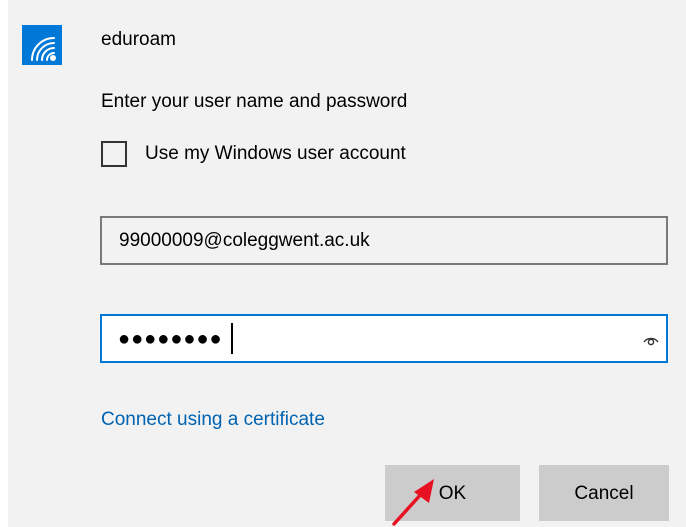 This screenshot has width=686, height=527. Describe the element at coordinates (213, 420) in the screenshot. I see `connect-certificate-link: Connect using a certificate` at that location.